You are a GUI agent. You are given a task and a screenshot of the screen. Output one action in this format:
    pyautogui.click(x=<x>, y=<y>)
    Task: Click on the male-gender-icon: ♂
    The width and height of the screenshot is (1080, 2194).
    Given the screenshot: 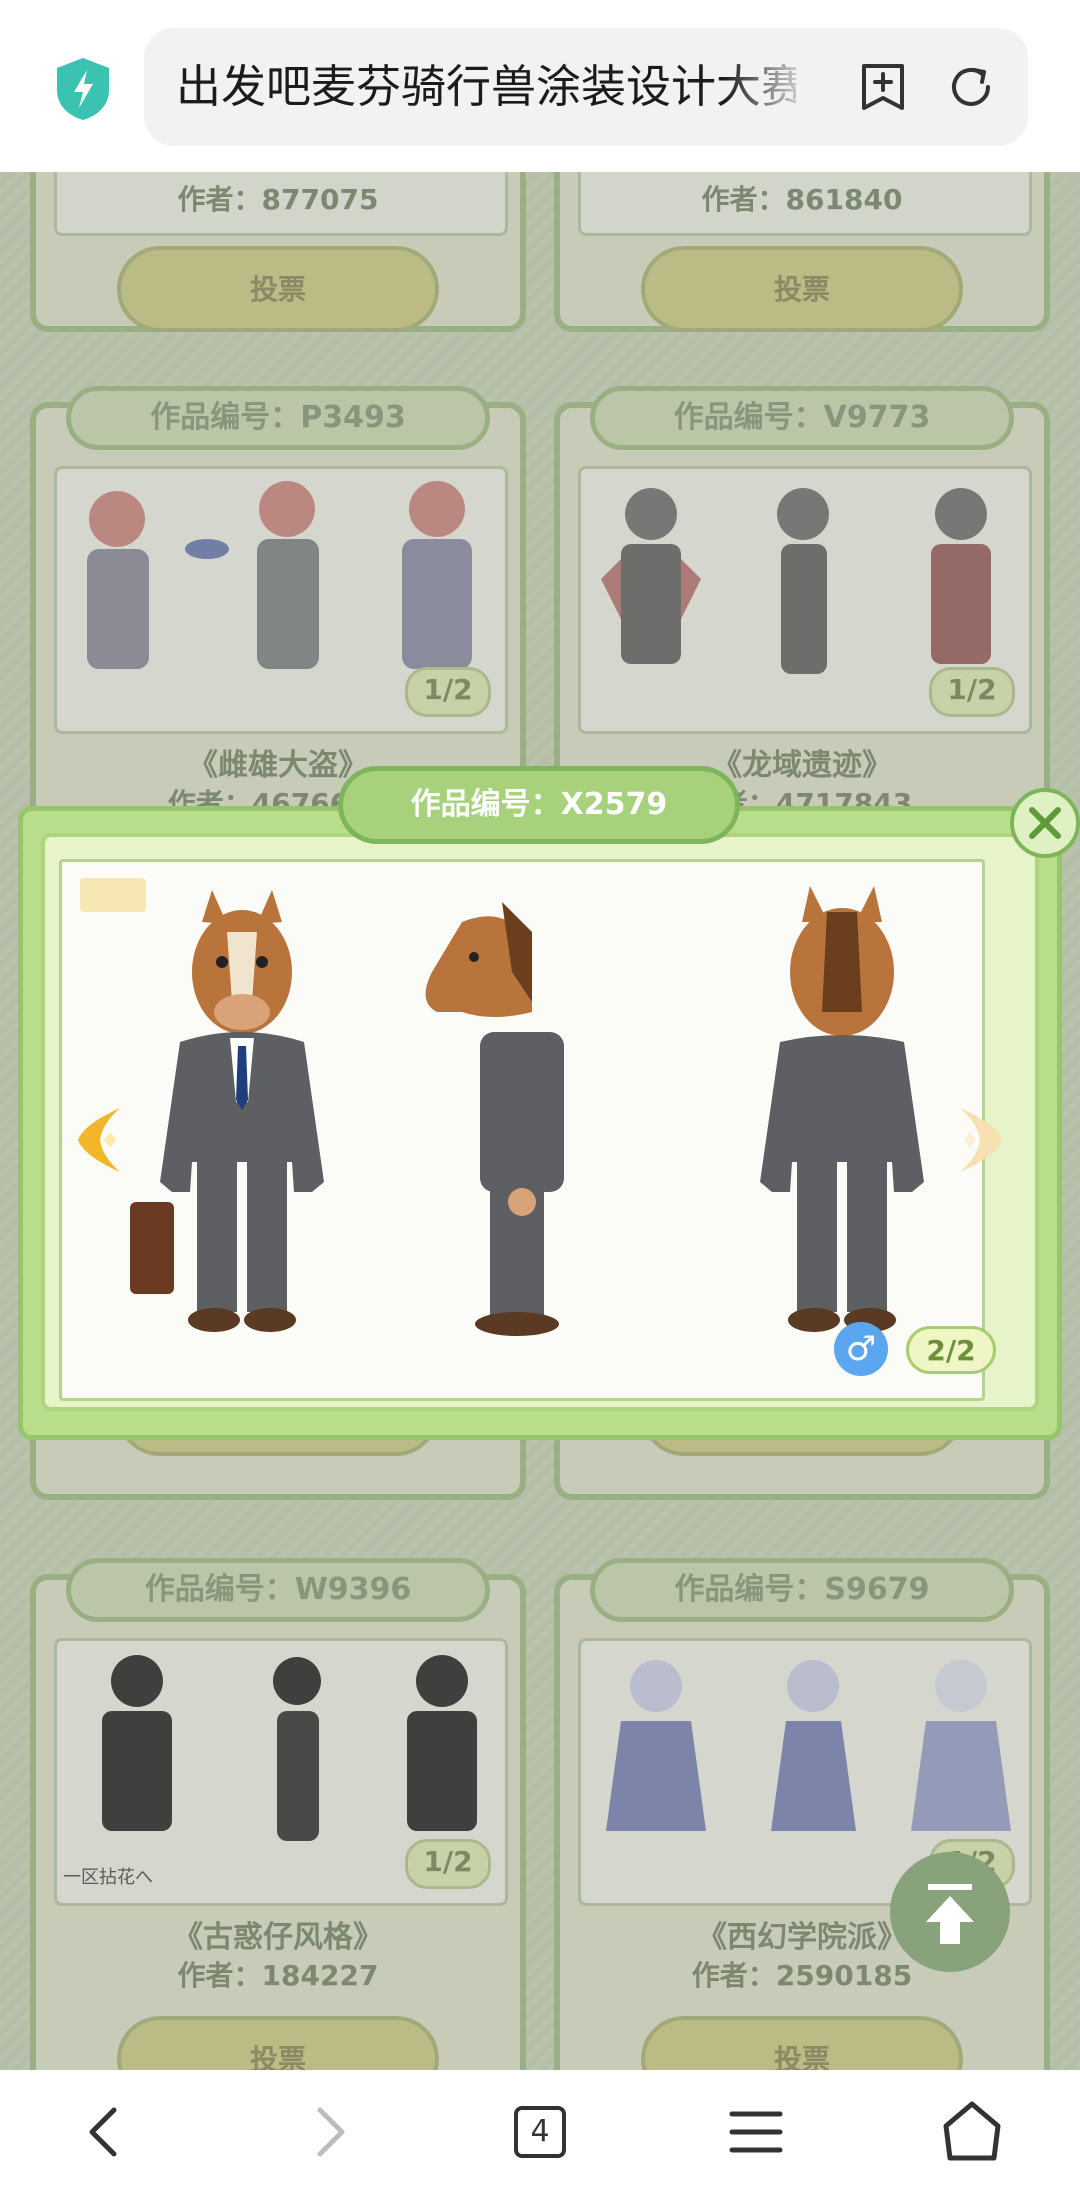 What is the action you would take?
    pyautogui.click(x=861, y=1349)
    